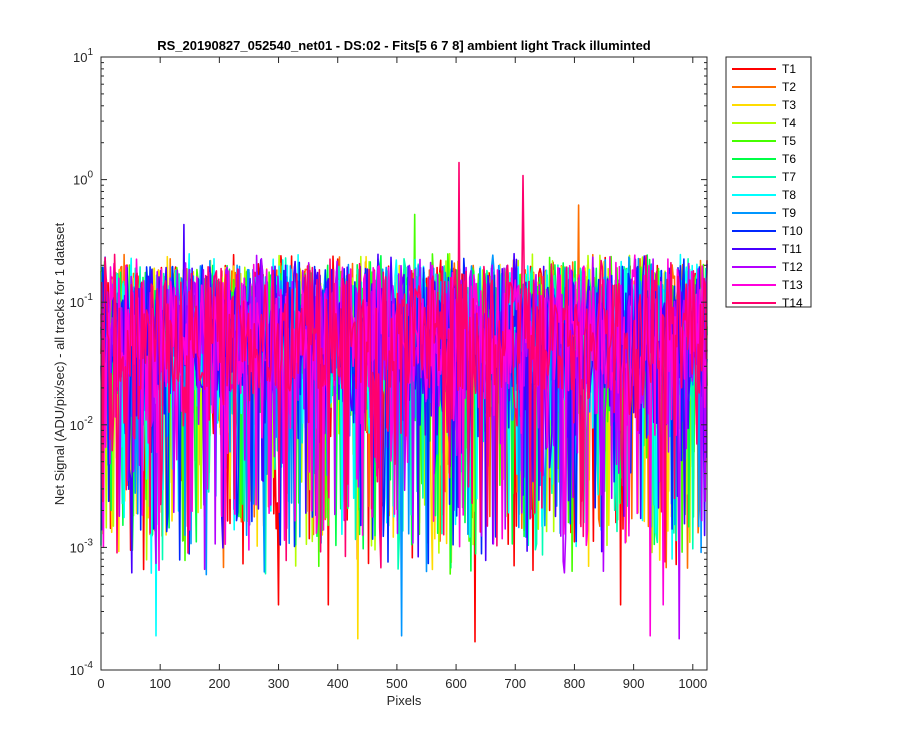 Image resolution: width=900 pixels, height=750 pixels. Describe the element at coordinates (789, 69) in the screenshot. I see `legend-label: T1` at that location.